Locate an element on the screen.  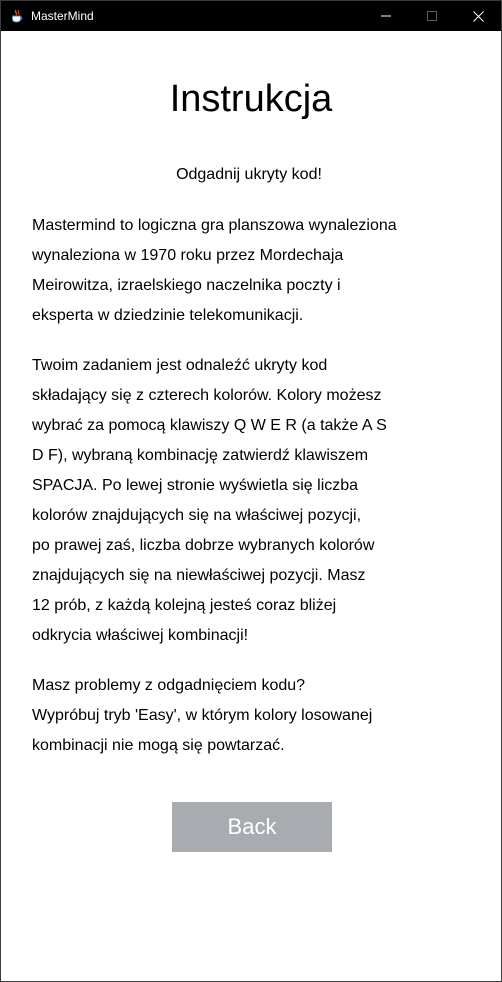
title-bar: MasterMind is located at coordinates (251, 16).